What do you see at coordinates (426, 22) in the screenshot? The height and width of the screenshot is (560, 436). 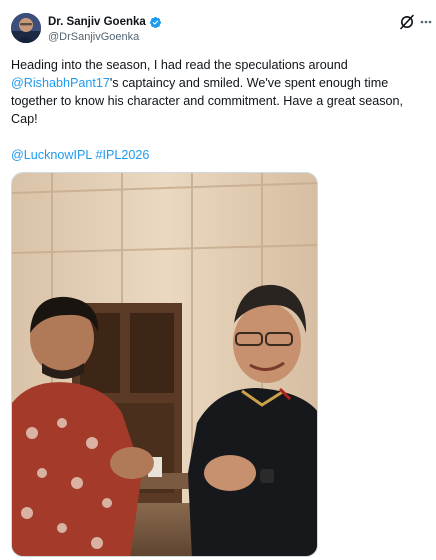 I see `more-options-icon` at bounding box center [426, 22].